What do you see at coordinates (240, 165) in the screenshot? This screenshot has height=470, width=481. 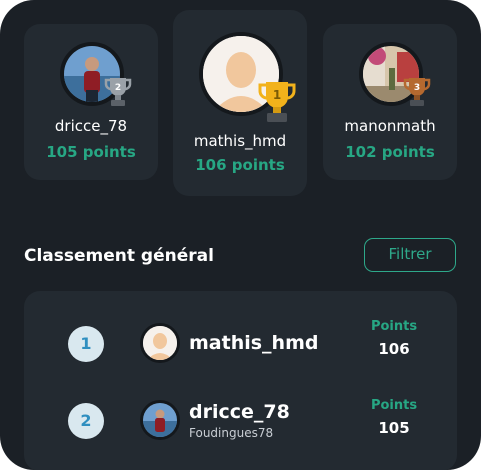 I see `podium-points: 106 points` at bounding box center [240, 165].